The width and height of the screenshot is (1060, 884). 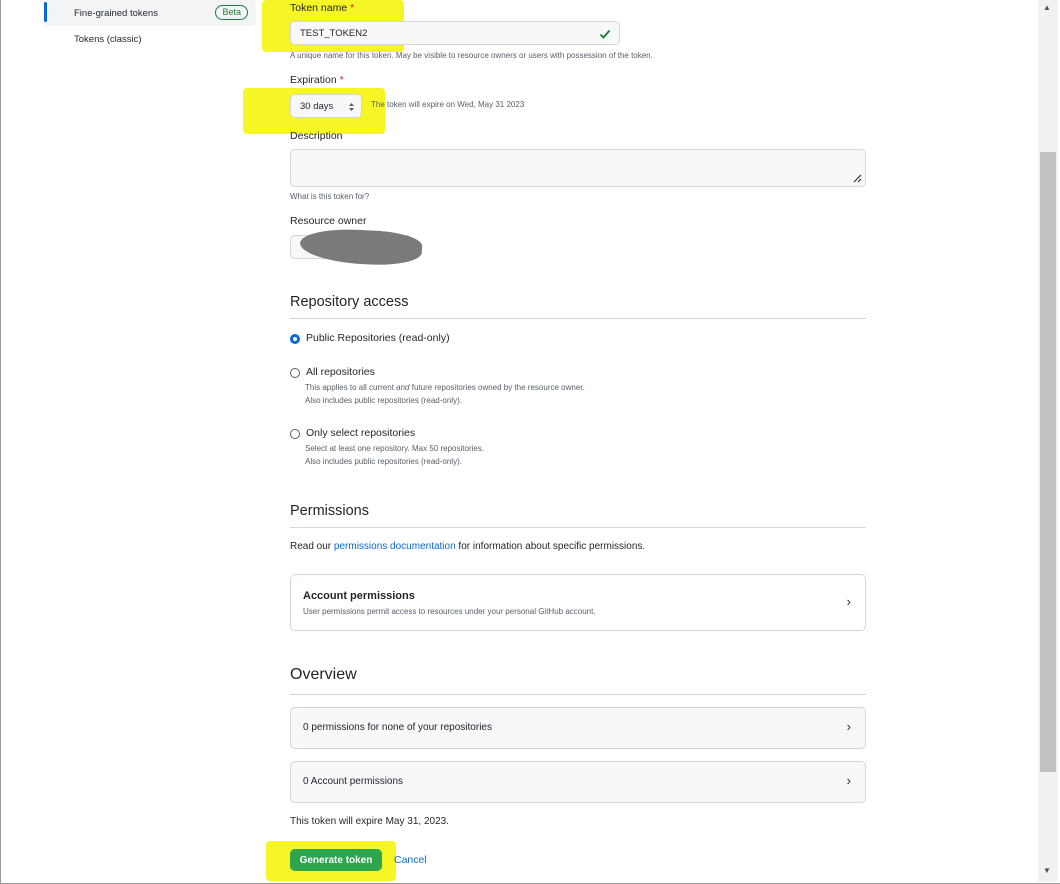 What do you see at coordinates (605, 34) in the screenshot?
I see `check-icon` at bounding box center [605, 34].